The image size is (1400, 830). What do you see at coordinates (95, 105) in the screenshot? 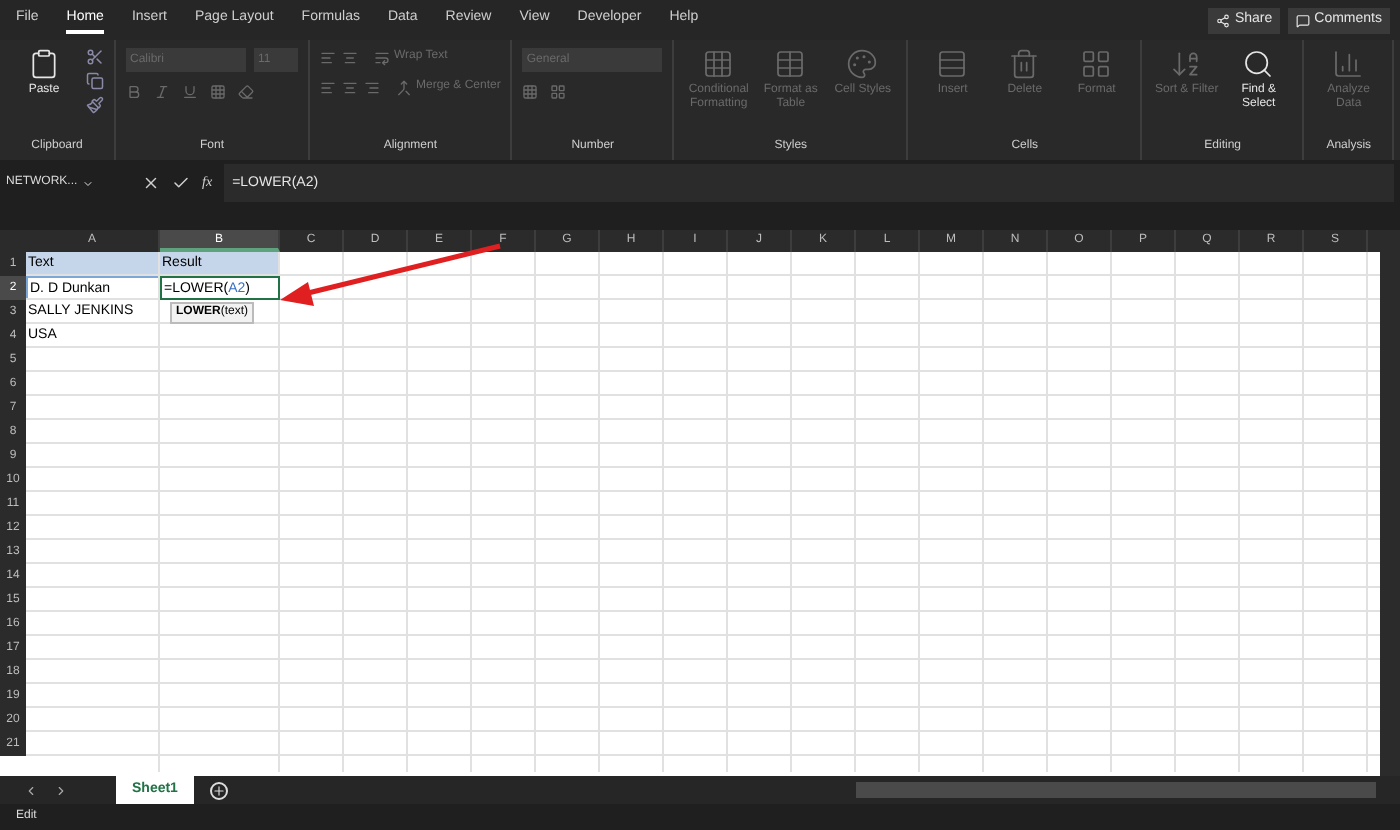
I see `format-painter-icon` at bounding box center [95, 105].